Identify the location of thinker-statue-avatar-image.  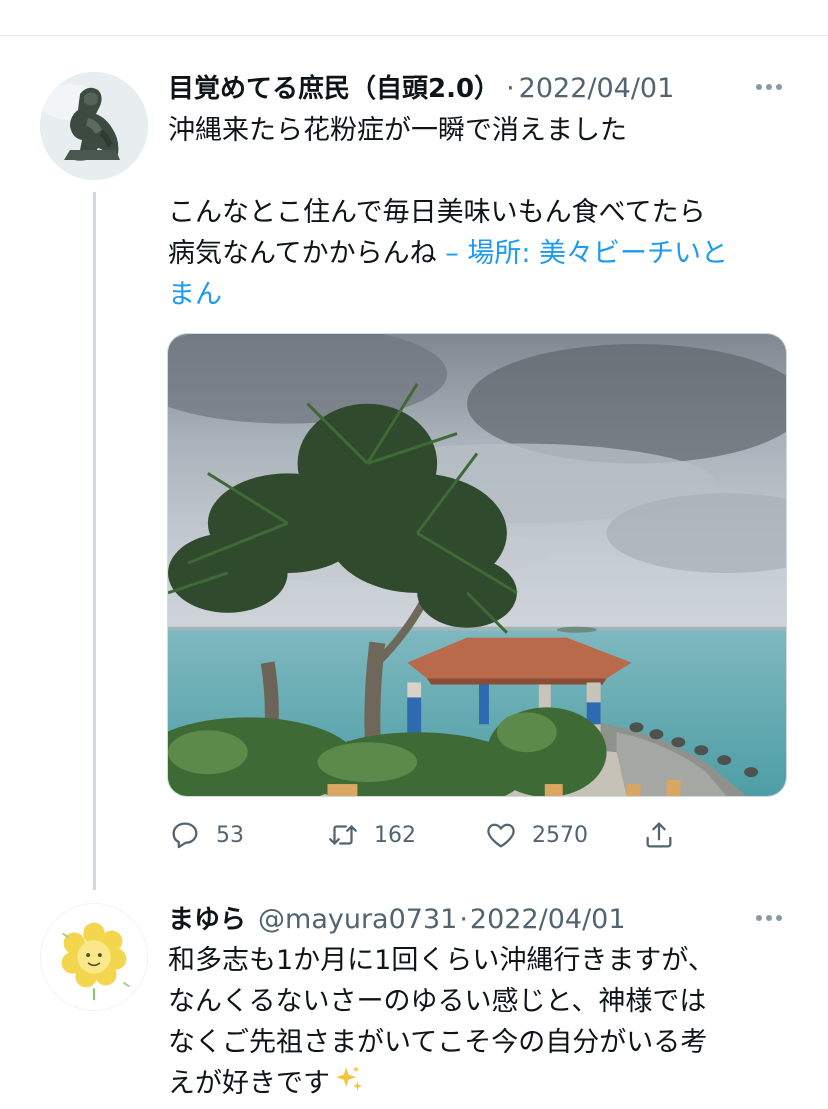
(94, 126).